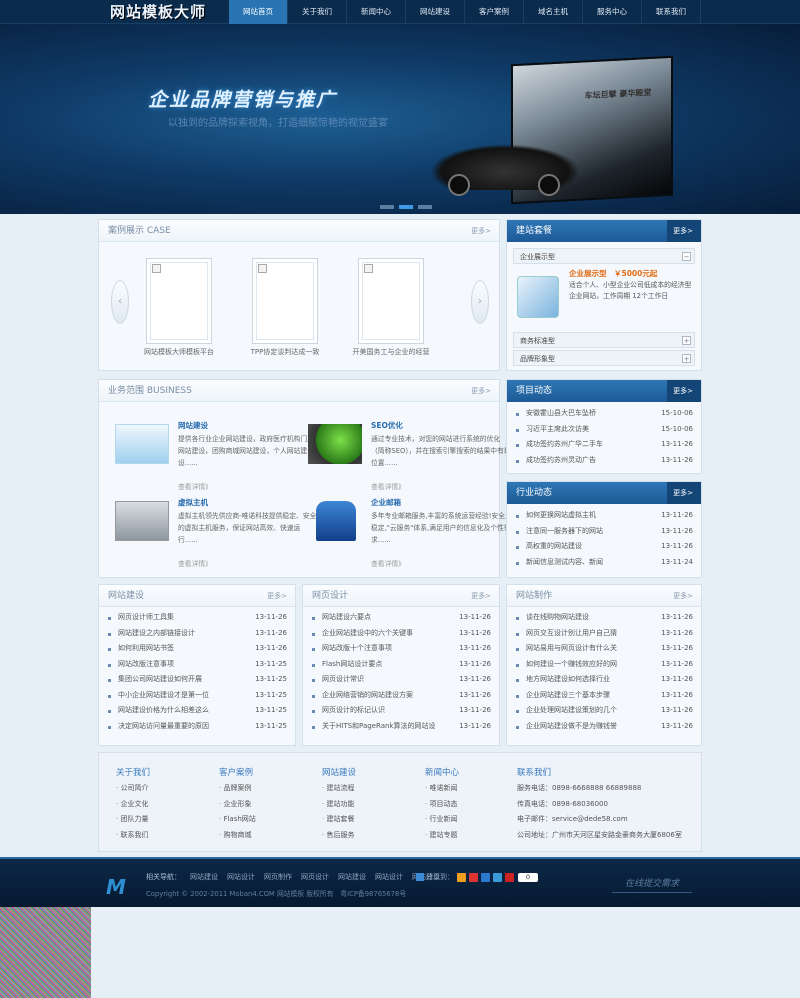 The height and width of the screenshot is (998, 800). Describe the element at coordinates (591, 563) in the screenshot. I see `list-item-title: 新闻信息测试内容、新闻` at that location.